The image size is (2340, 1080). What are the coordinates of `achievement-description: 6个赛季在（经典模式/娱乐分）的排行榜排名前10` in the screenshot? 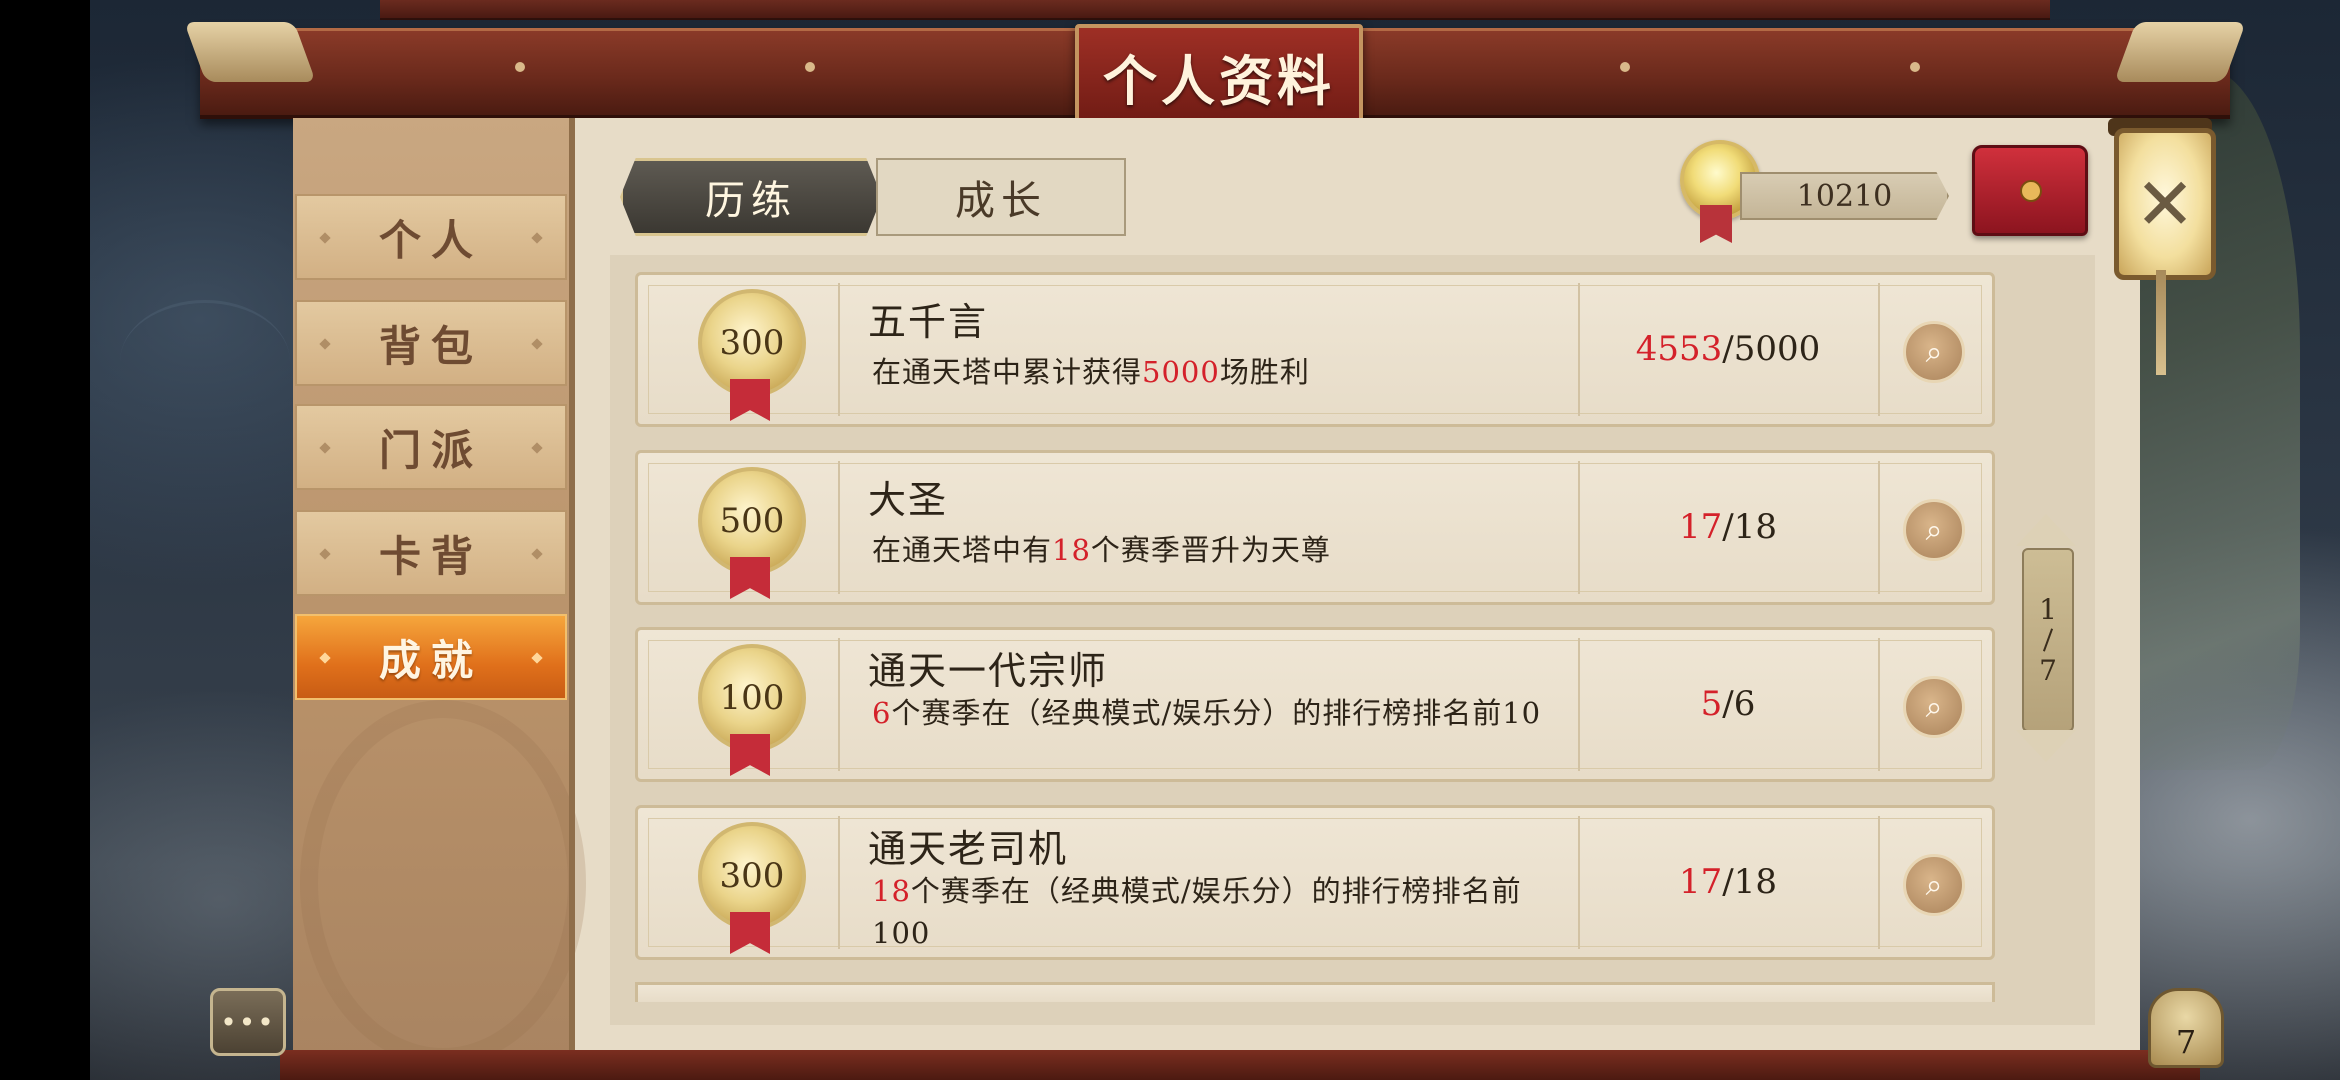 It's located at (1207, 713).